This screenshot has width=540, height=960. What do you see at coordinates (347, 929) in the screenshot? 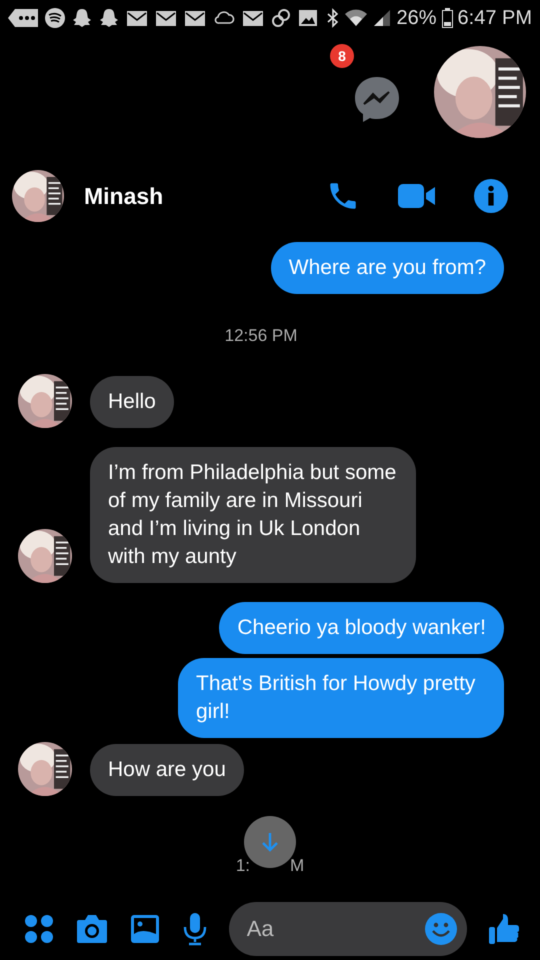
I see `message-input-field: Aa` at bounding box center [347, 929].